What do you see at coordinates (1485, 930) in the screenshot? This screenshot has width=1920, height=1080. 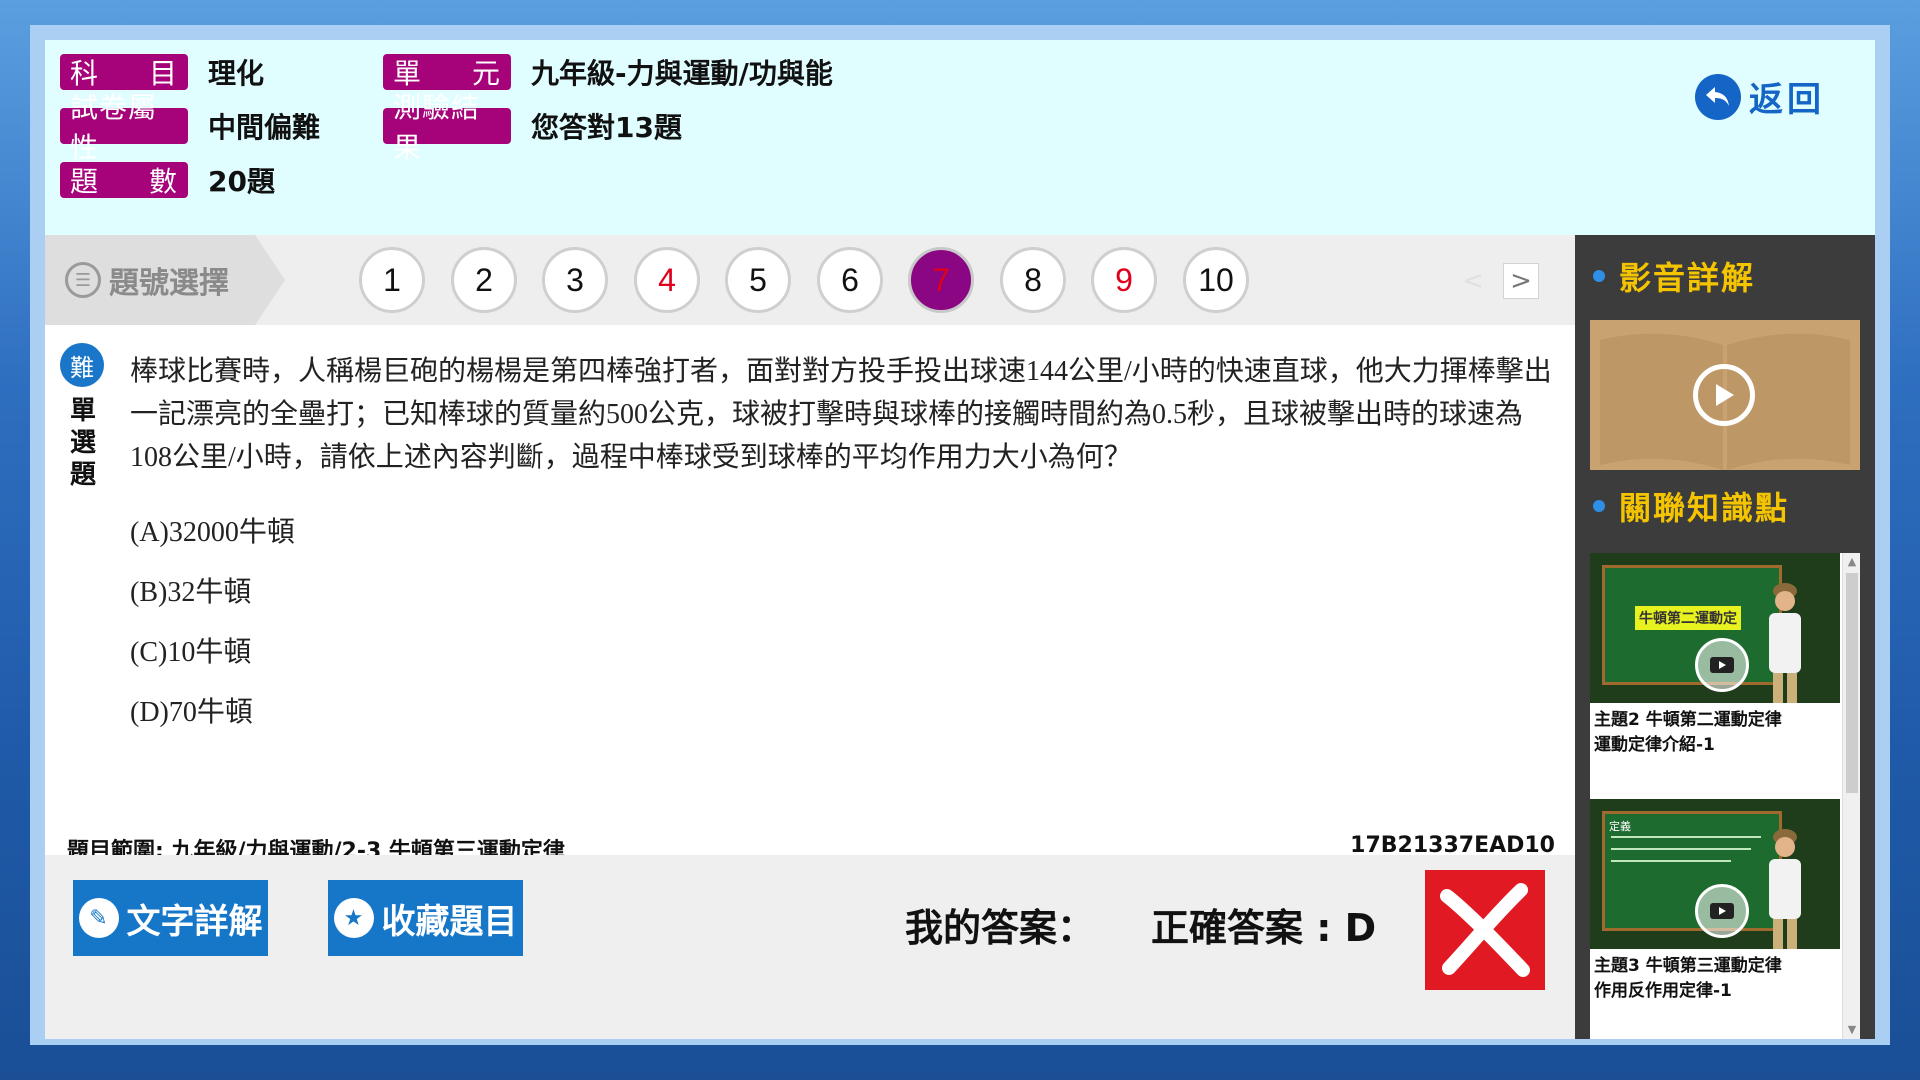 I see `wrong-mark-icon` at bounding box center [1485, 930].